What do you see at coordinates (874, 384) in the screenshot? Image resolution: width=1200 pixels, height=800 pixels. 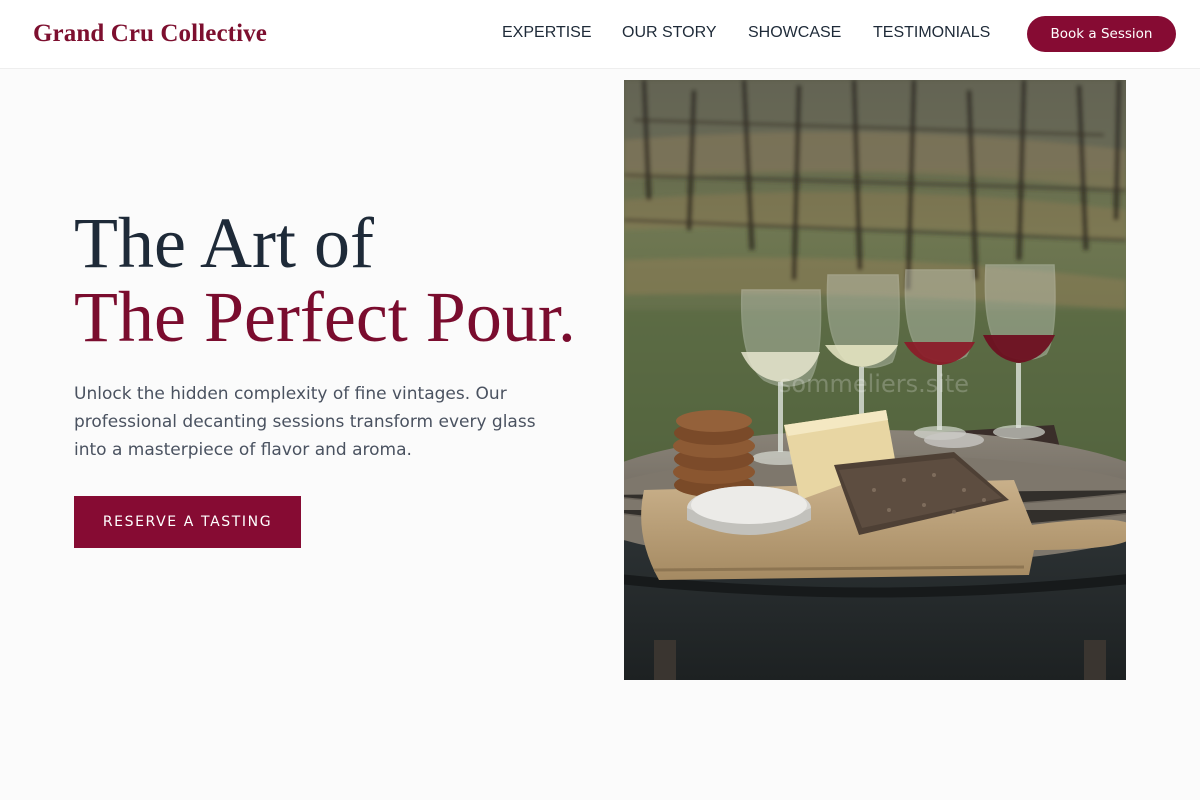 I see `image-watermark: sommeliers.site` at bounding box center [874, 384].